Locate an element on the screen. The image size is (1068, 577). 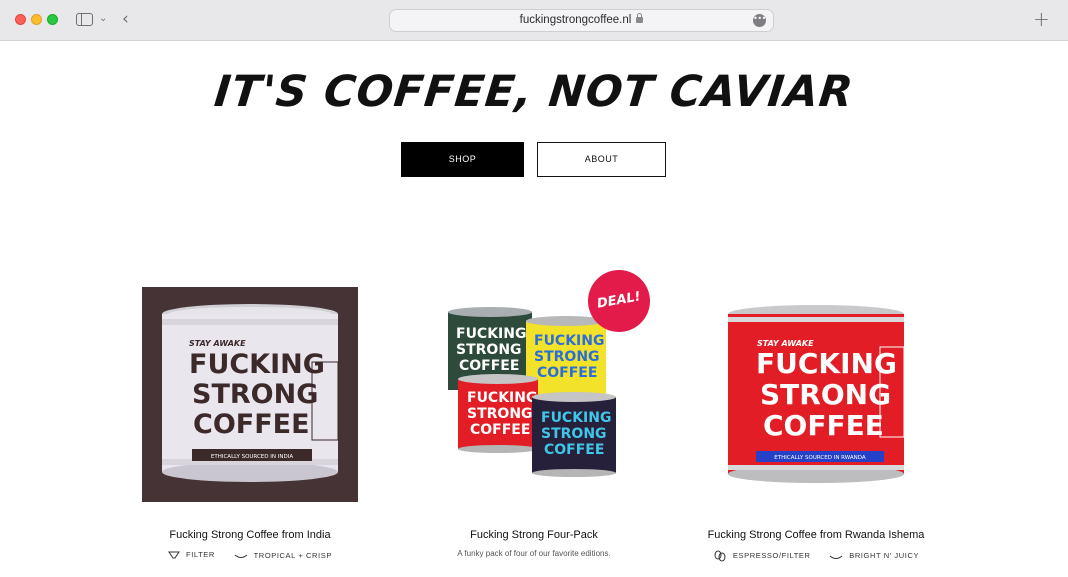
minimize-window-button is located at coordinates (36, 19).